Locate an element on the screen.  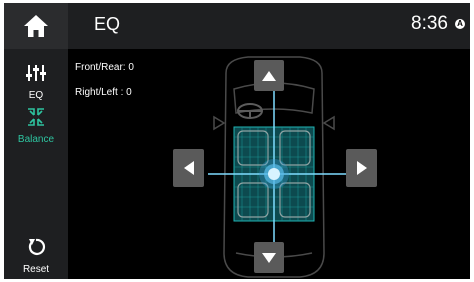
clock: 8:36 is located at coordinates (429, 23).